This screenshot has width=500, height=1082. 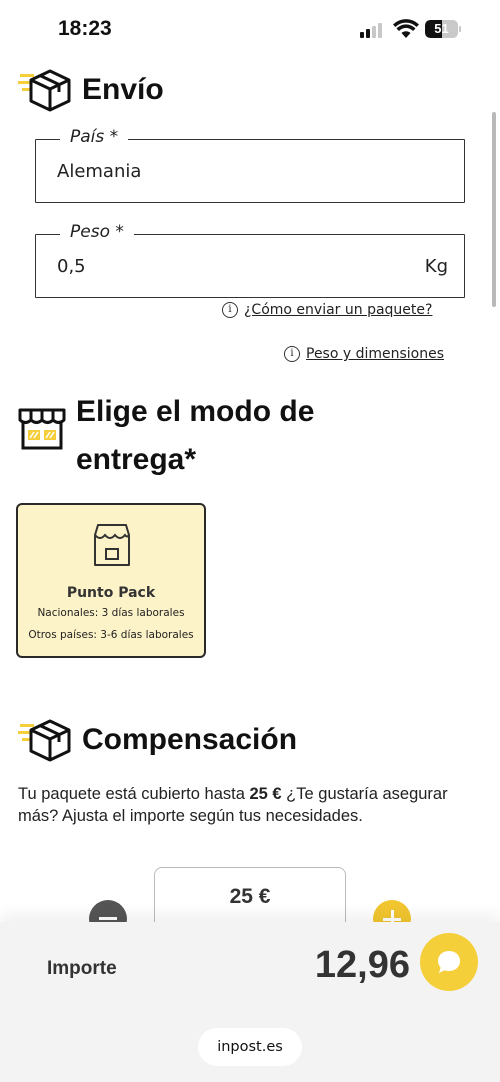 What do you see at coordinates (99, 171) in the screenshot?
I see `country-field-value: Alemania` at bounding box center [99, 171].